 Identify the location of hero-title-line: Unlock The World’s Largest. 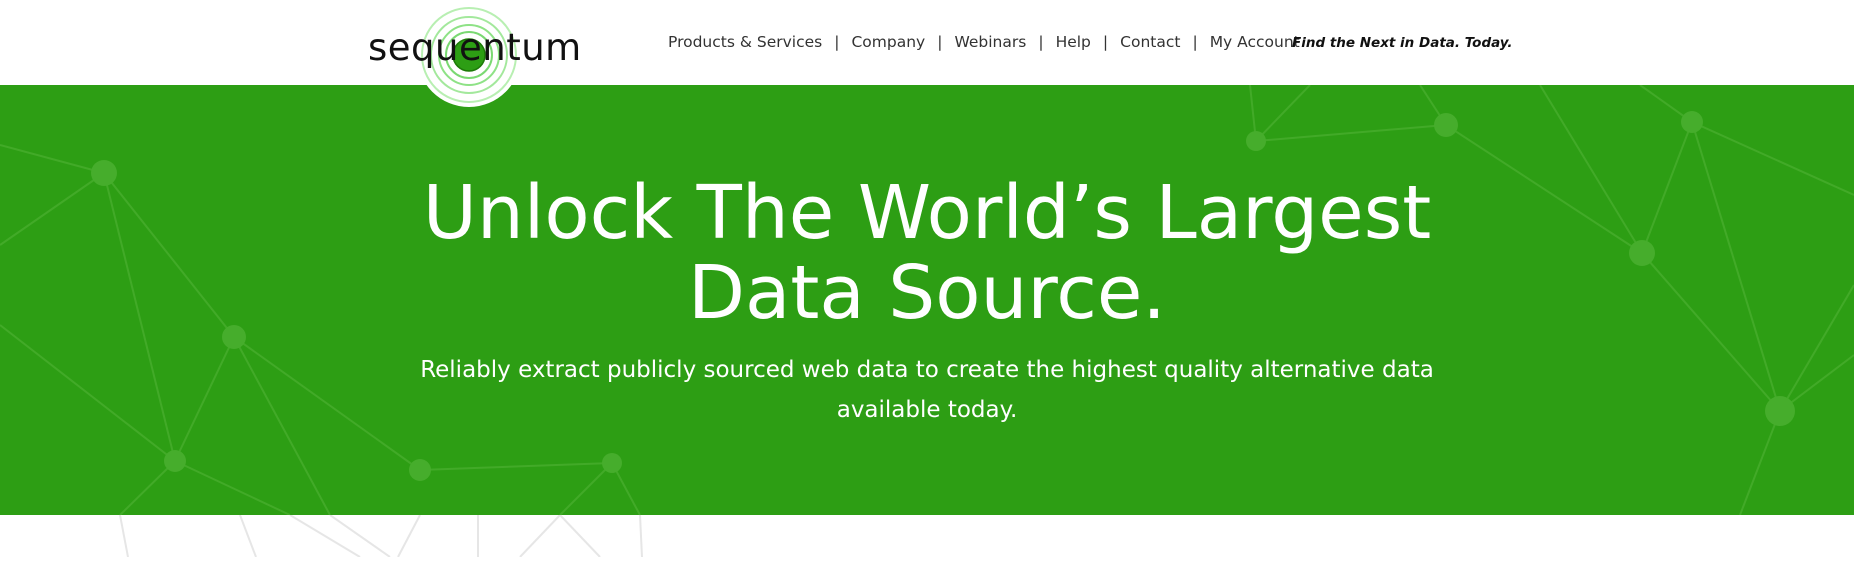
(927, 213).